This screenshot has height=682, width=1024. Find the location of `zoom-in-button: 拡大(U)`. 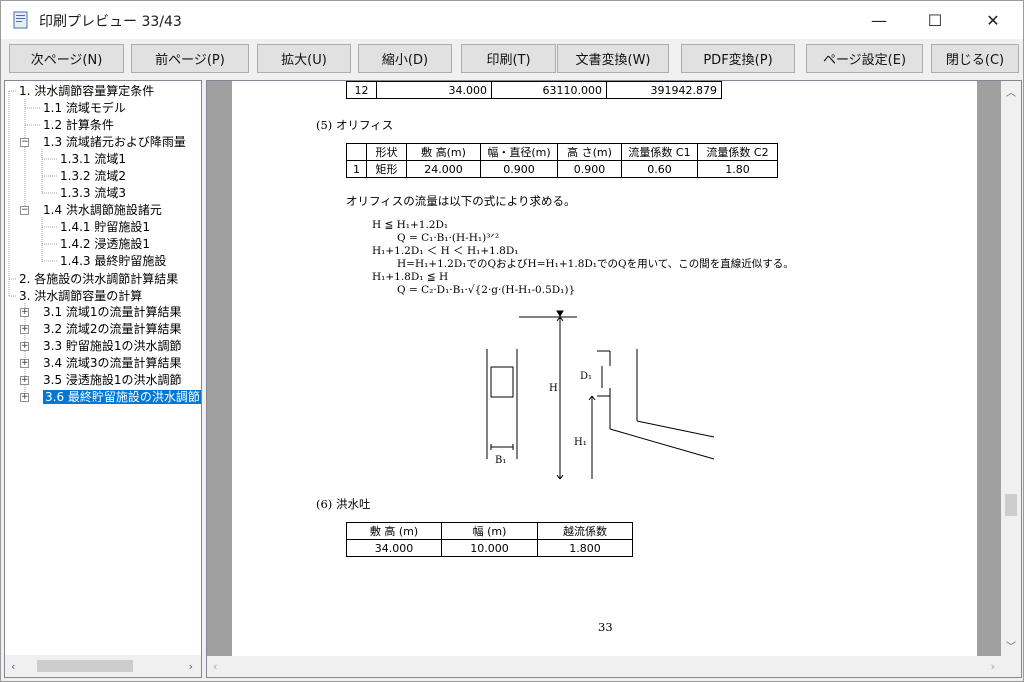

zoom-in-button: 拡大(U) is located at coordinates (304, 58).